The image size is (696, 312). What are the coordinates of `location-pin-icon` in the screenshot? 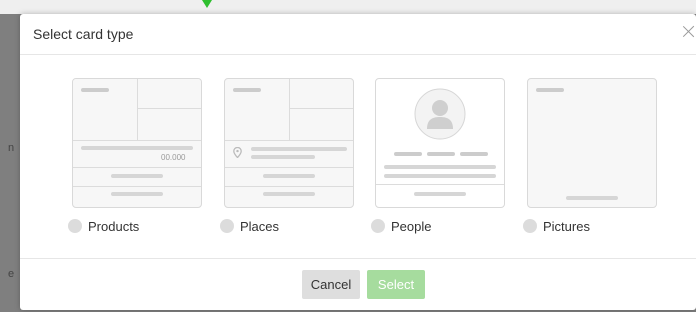 It's located at (237, 152).